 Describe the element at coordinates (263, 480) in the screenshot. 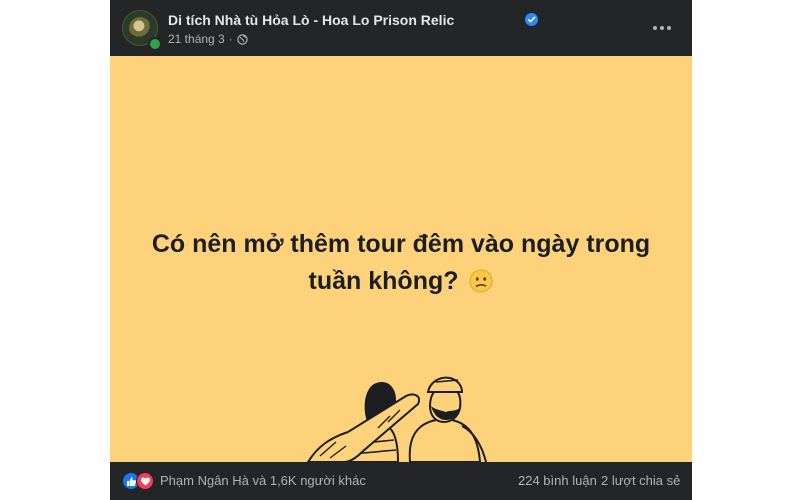

I see `reactions-summary-link: Phạm Ngân Hà và 1,6K người khác` at that location.